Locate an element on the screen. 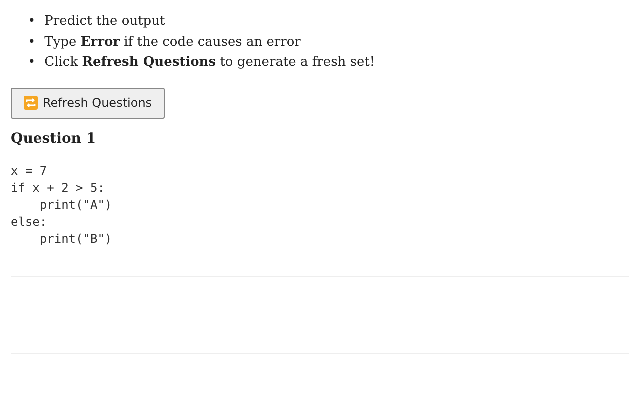 Image resolution: width=640 pixels, height=400 pixels. instruction-text: Click Refresh Questions to generate a fresh set! is located at coordinates (210, 63).